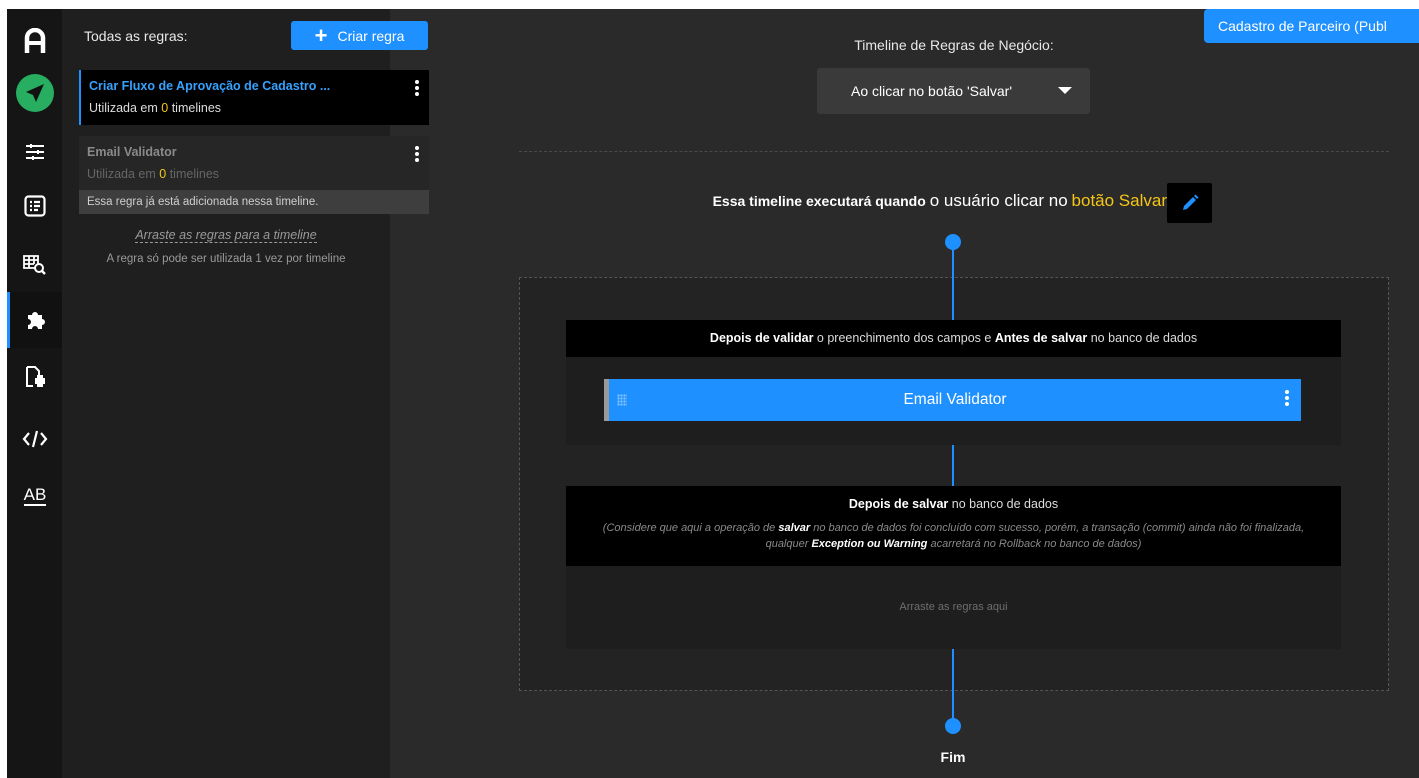 This screenshot has height=778, width=1419. I want to click on ab-icon: AB, so click(34, 495).